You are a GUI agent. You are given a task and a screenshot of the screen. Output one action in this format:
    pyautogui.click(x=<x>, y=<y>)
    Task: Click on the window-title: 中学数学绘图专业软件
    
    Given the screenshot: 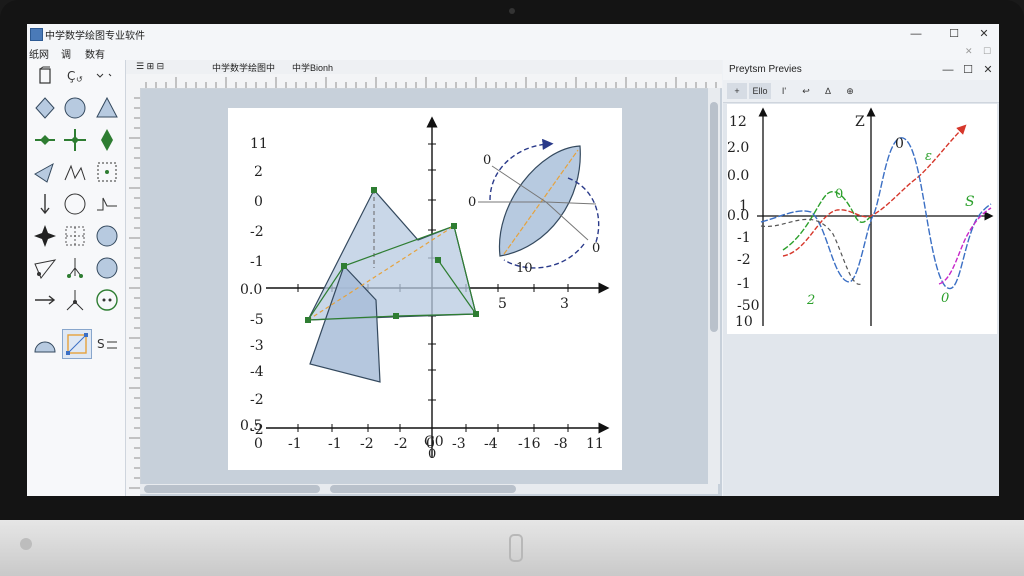 What is the action you would take?
    pyautogui.click(x=95, y=36)
    